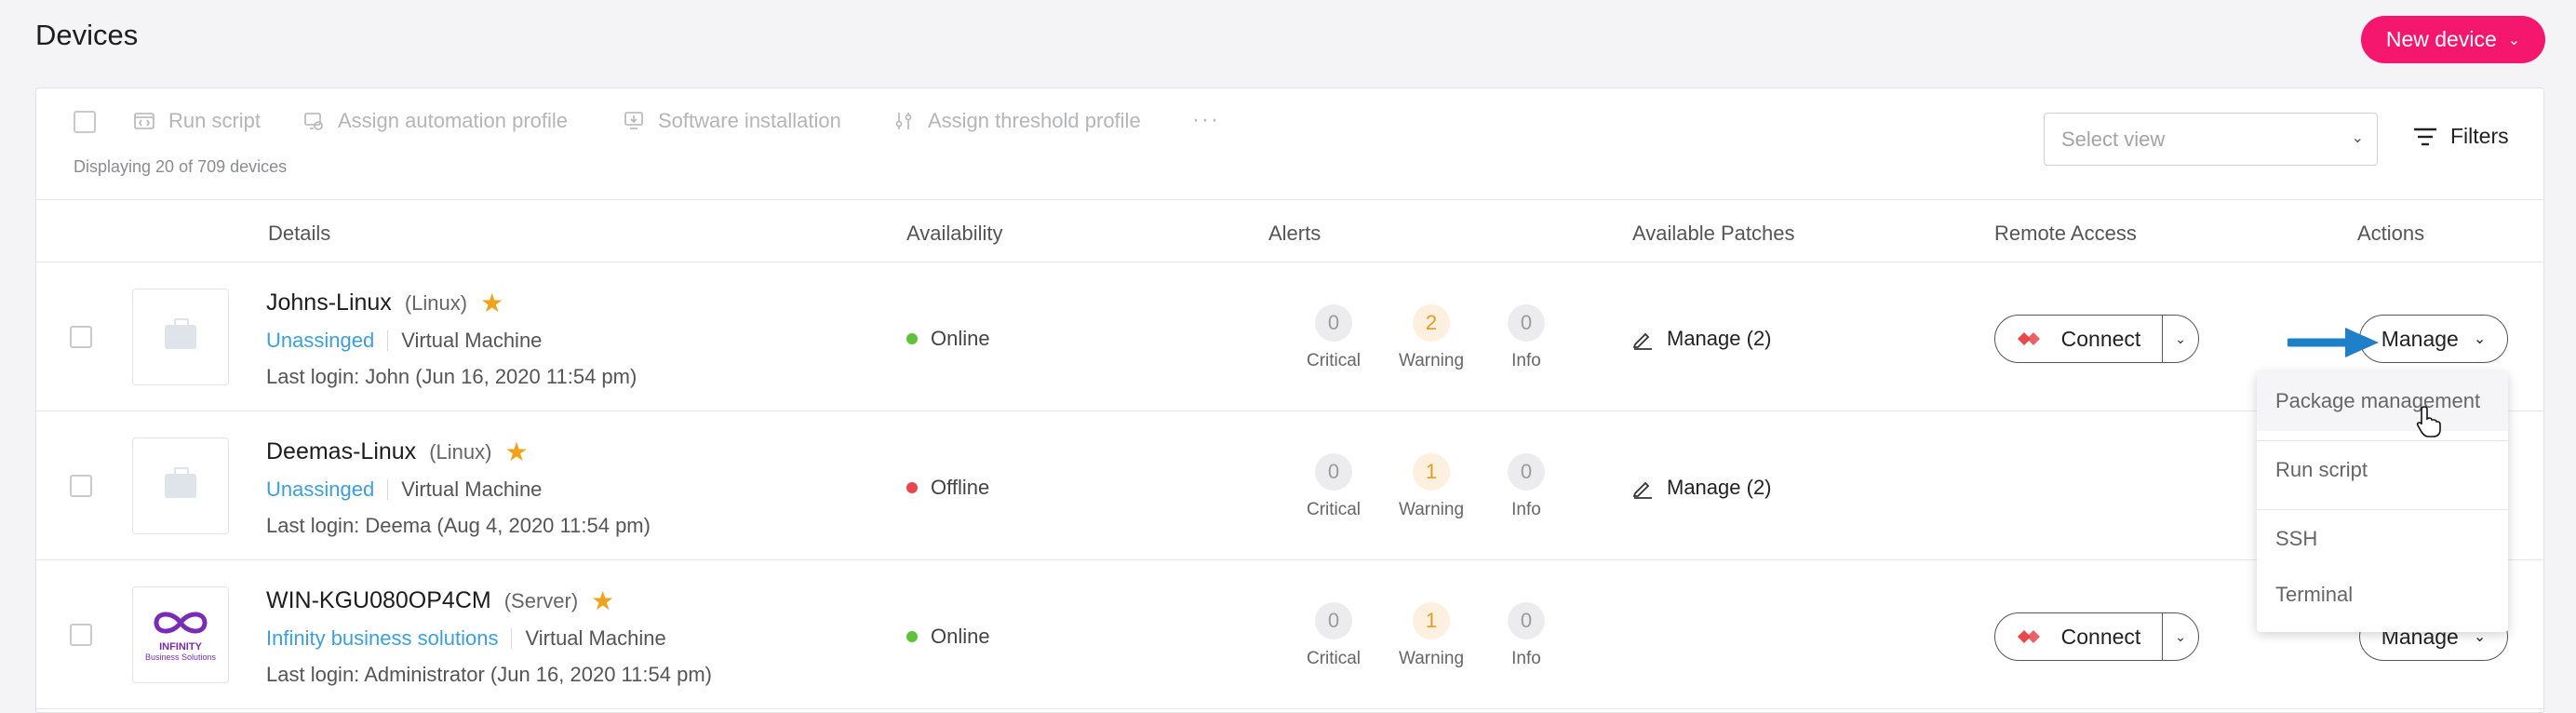 This screenshot has height=713, width=2576. I want to click on column-availability: Availability, so click(954, 234).